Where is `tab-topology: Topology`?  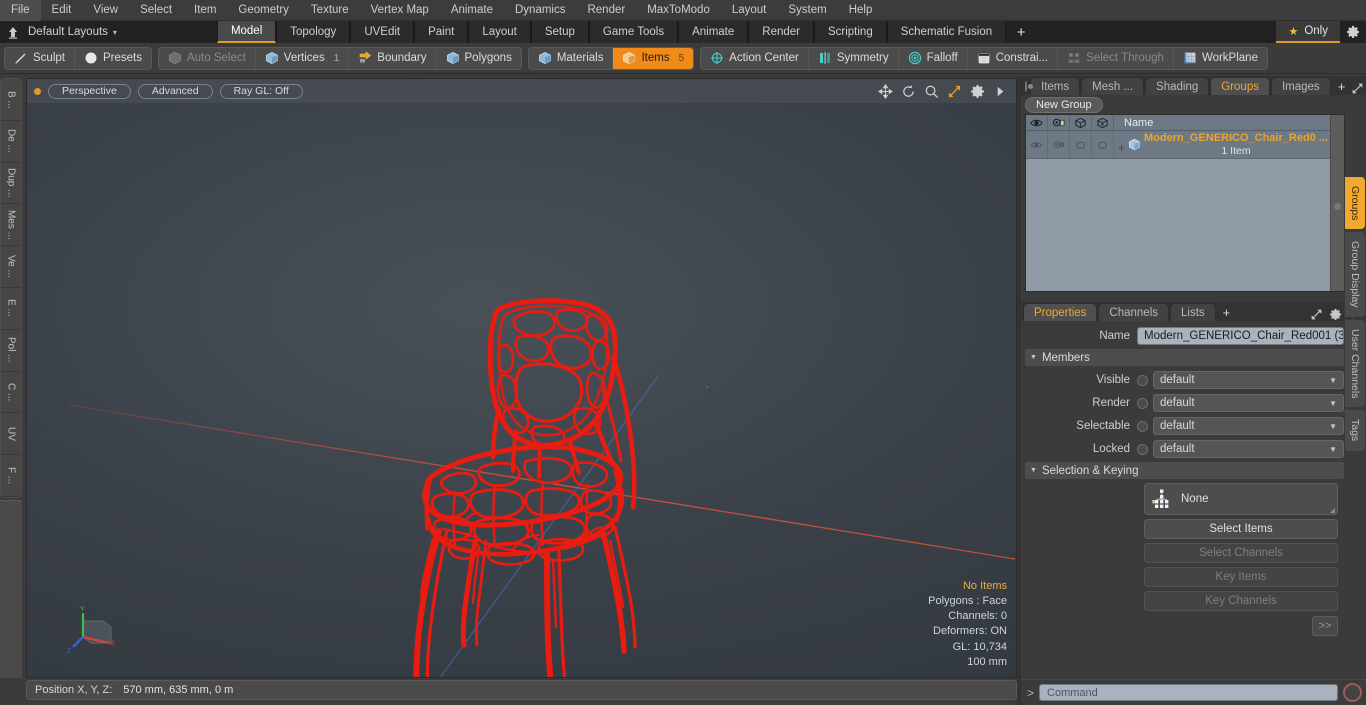 tab-topology: Topology is located at coordinates (313, 32).